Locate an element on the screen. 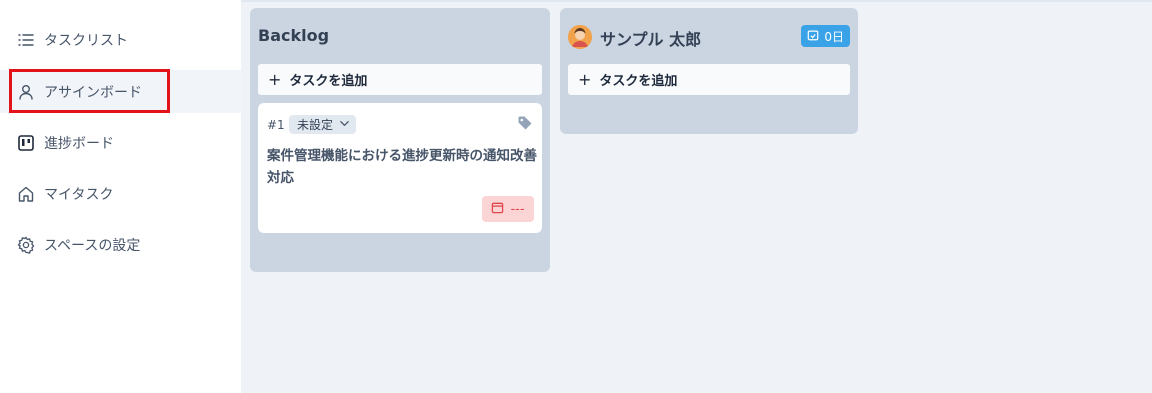 The height and width of the screenshot is (393, 1152). tag-icon is located at coordinates (525, 123).